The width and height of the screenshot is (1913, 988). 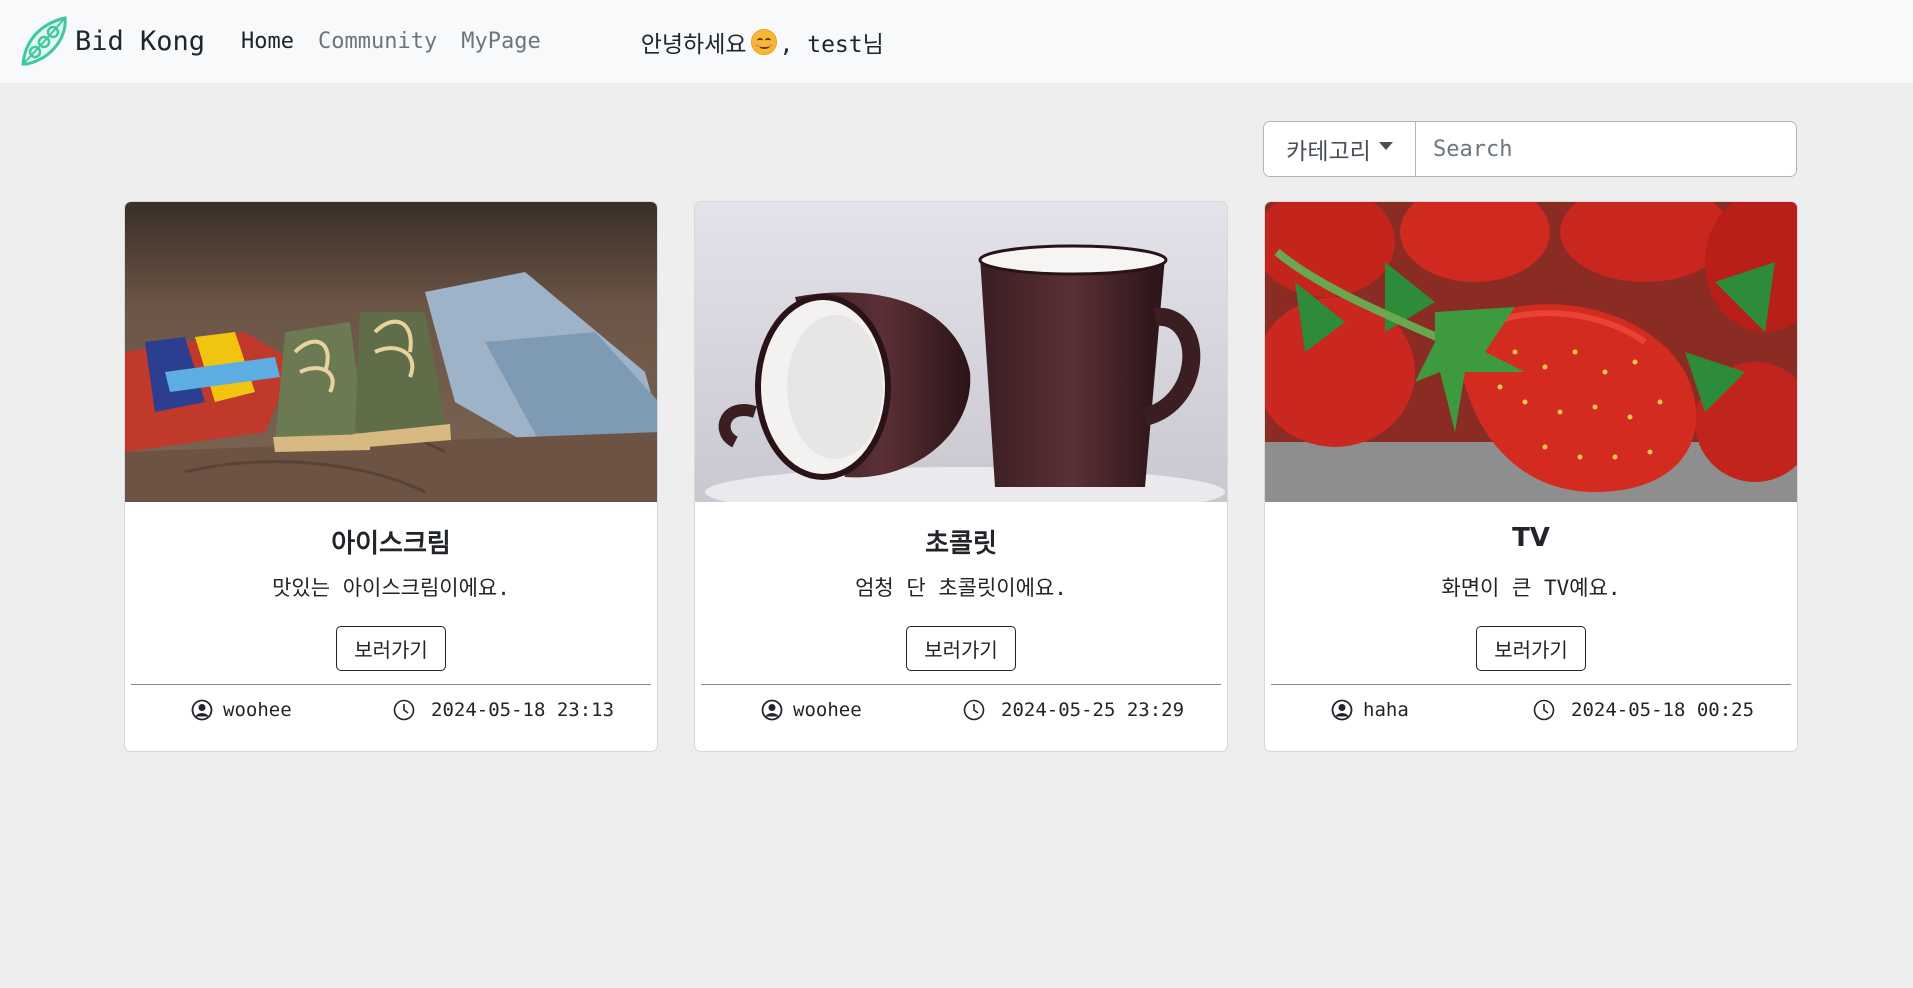 What do you see at coordinates (1328, 152) in the screenshot?
I see `category-label: 카테고리` at bounding box center [1328, 152].